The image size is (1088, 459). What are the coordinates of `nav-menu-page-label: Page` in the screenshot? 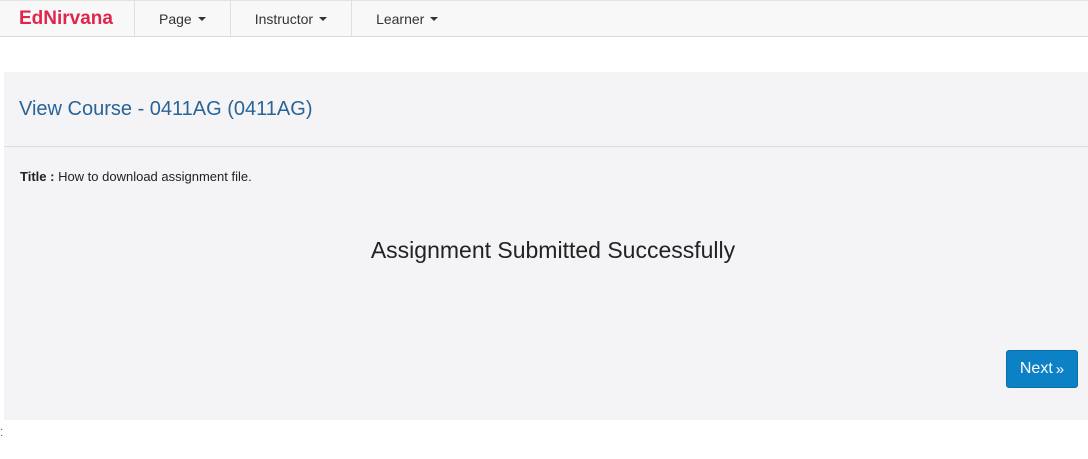 It's located at (175, 18).